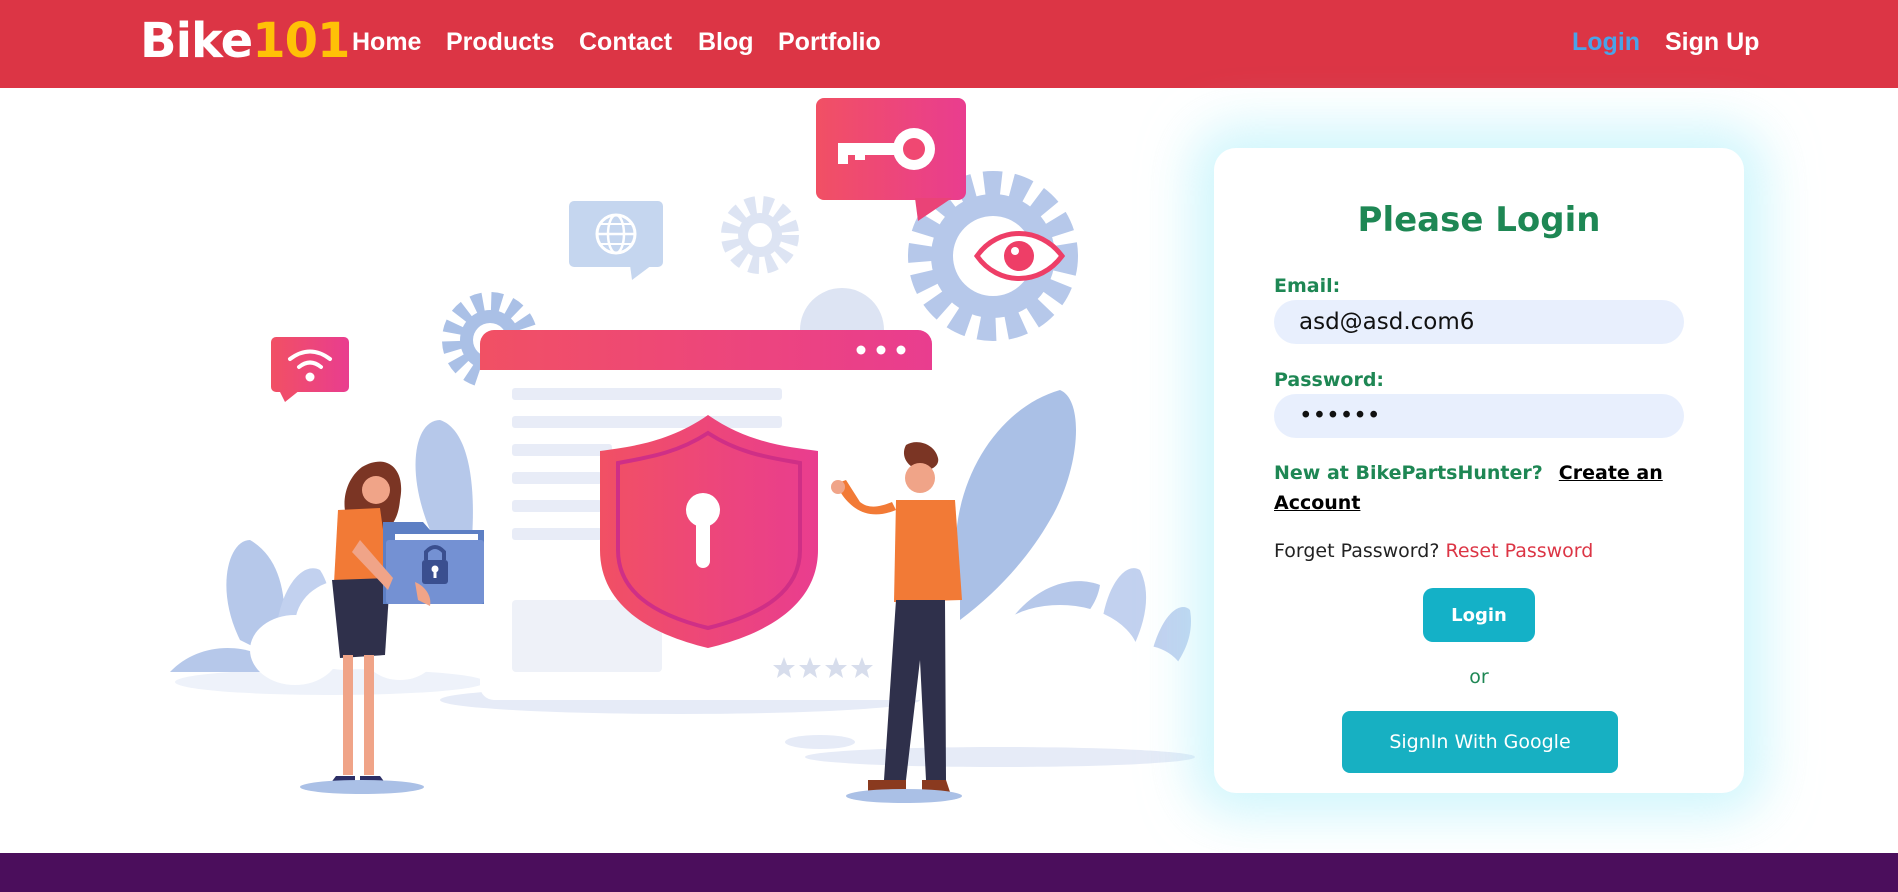 Image resolution: width=1898 pixels, height=892 pixels. I want to click on nav-signup-link: Sign Up, so click(1712, 42).